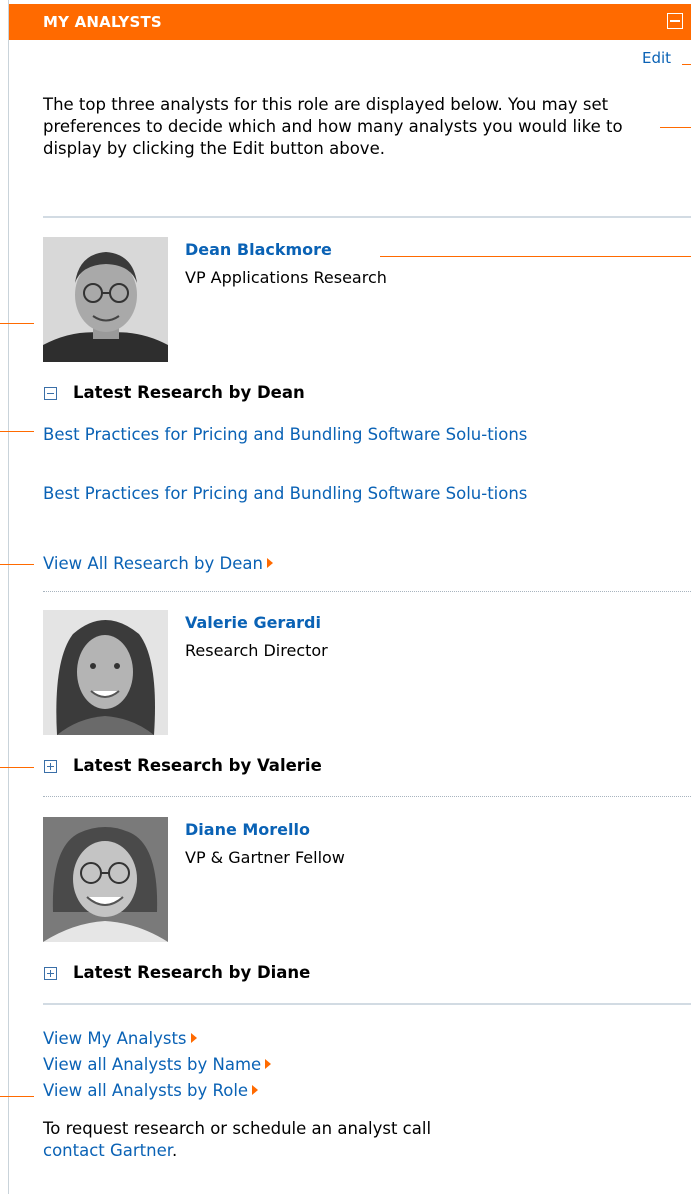  Describe the element at coordinates (656, 58) in the screenshot. I see `edit-link: Edit` at that location.